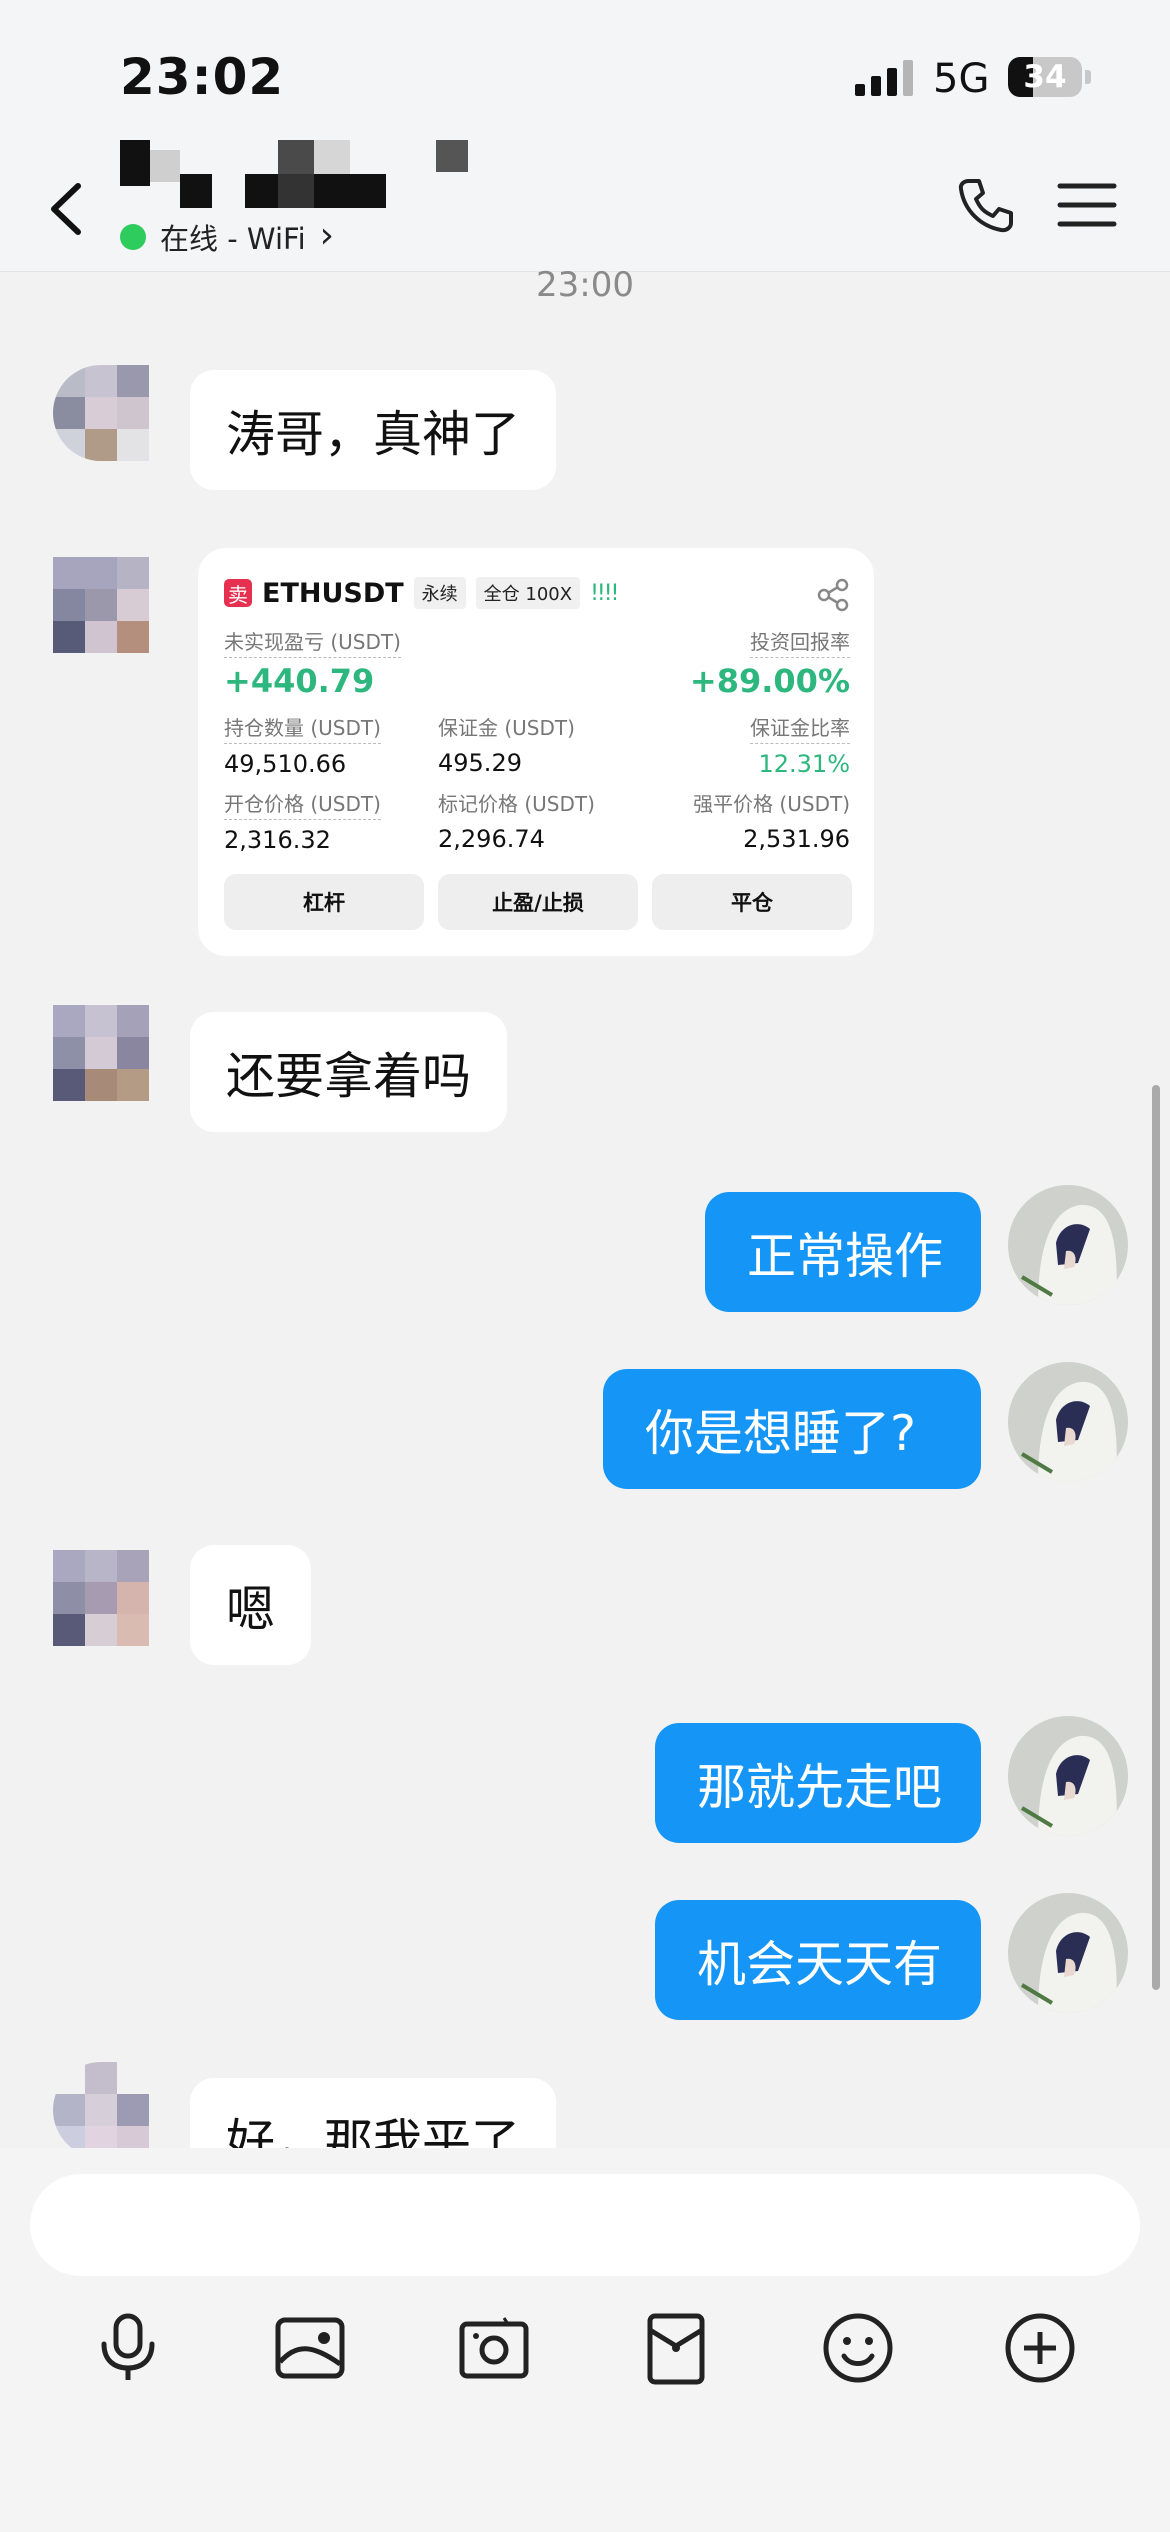 The height and width of the screenshot is (2532, 1170). What do you see at coordinates (302, 804) in the screenshot?
I see `entry-price-label: 开仓价格 (USDT)` at bounding box center [302, 804].